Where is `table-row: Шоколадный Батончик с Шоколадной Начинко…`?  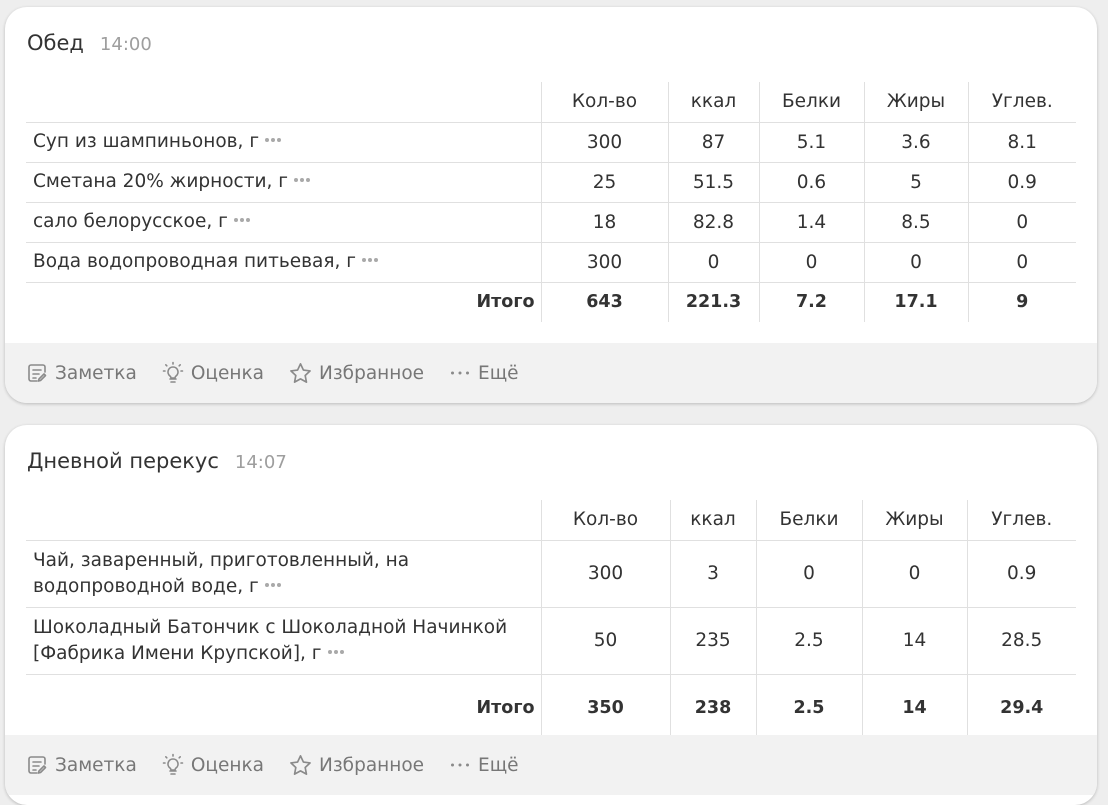 table-row: Шоколадный Батончик с Шоколадной Начинко… is located at coordinates (551, 641).